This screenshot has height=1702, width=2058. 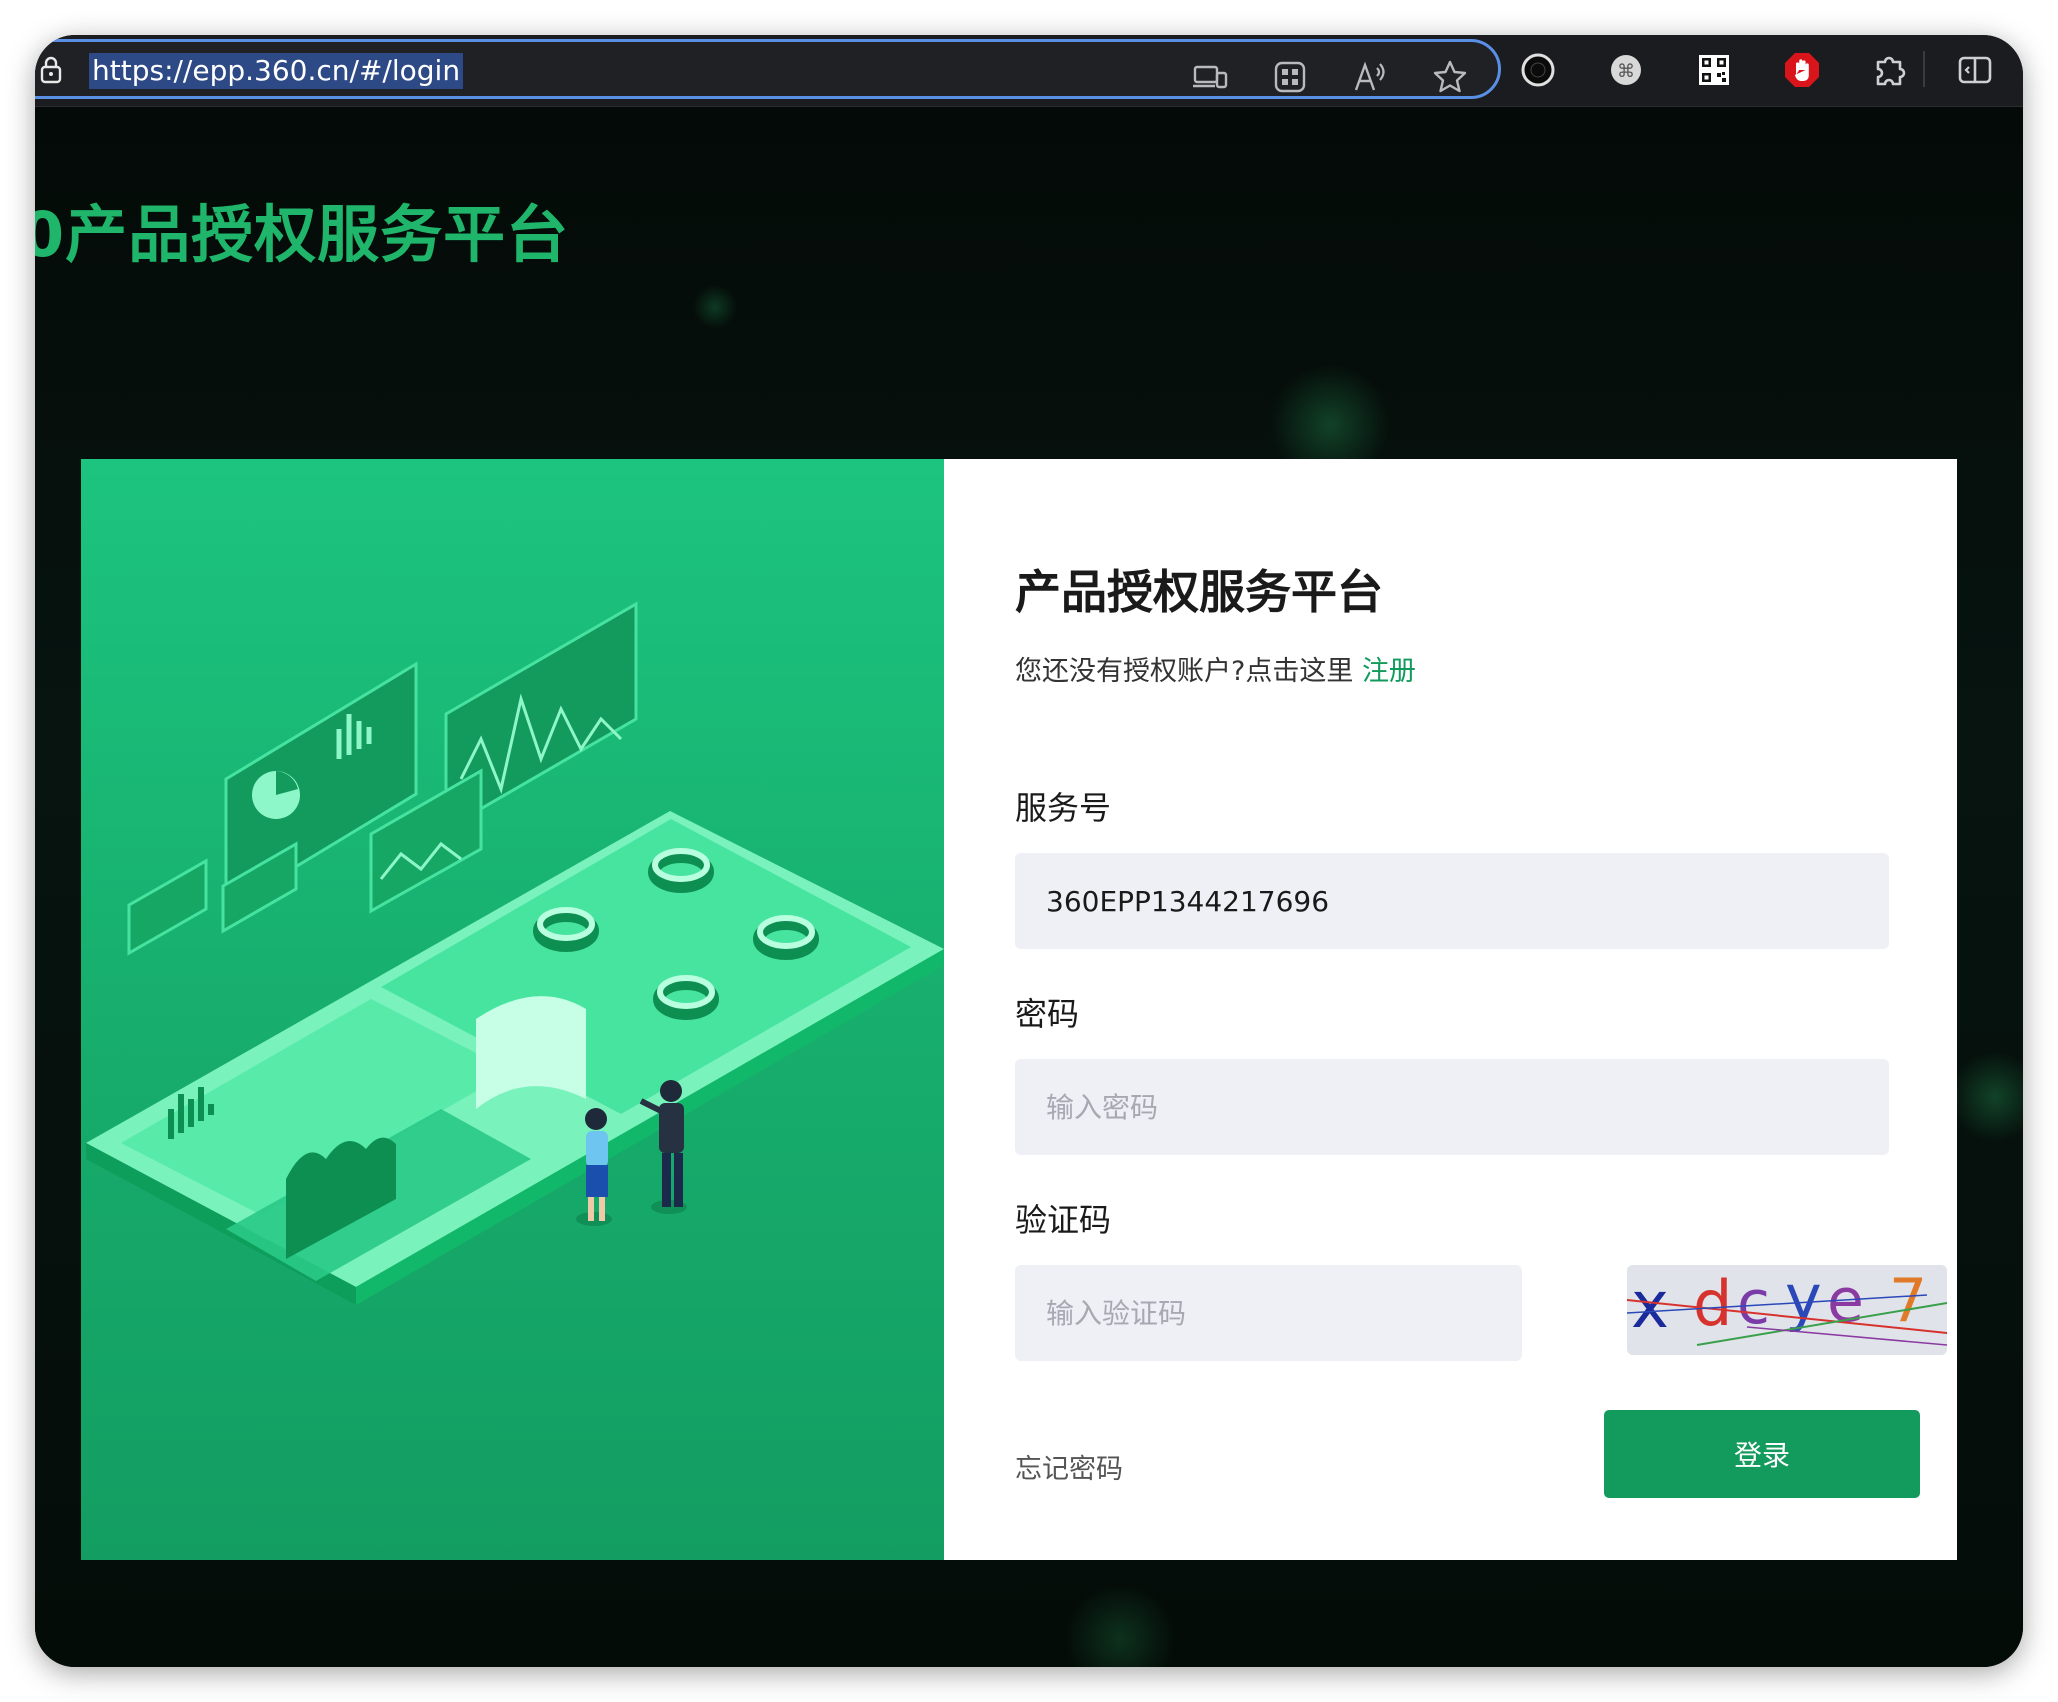 I want to click on captcha-image: x d c y e 7, so click(x=1787, y=1310).